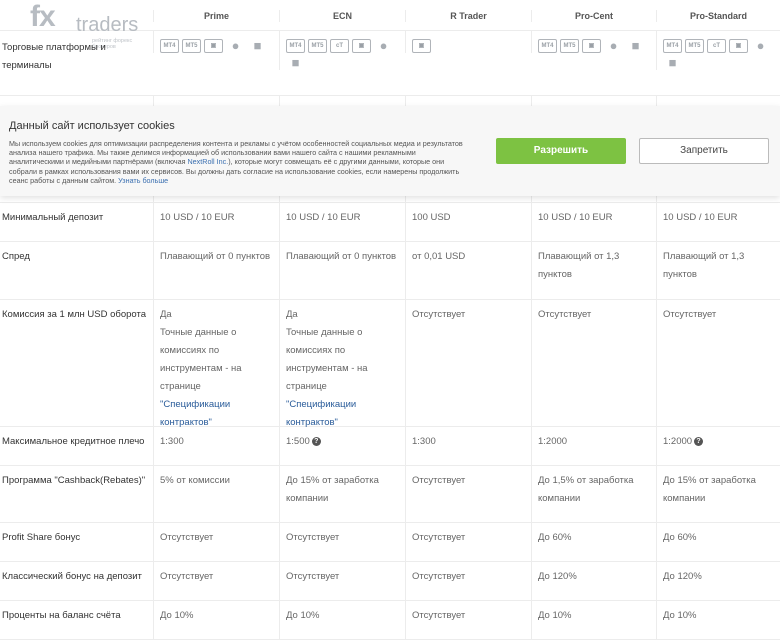 The image size is (780, 640). I want to click on row-label: Максимальное кредитное плечо, so click(73, 441).